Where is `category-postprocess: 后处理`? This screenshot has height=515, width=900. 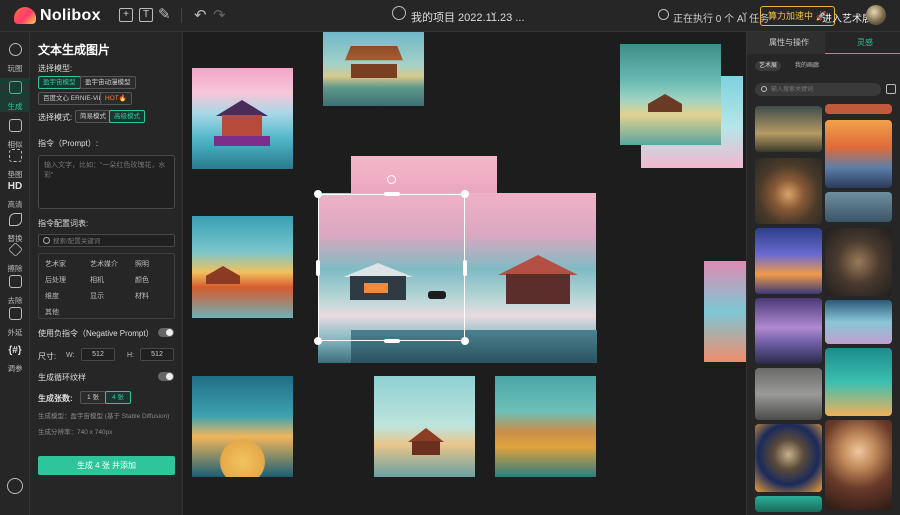 category-postprocess: 后处理 is located at coordinates (55, 280).